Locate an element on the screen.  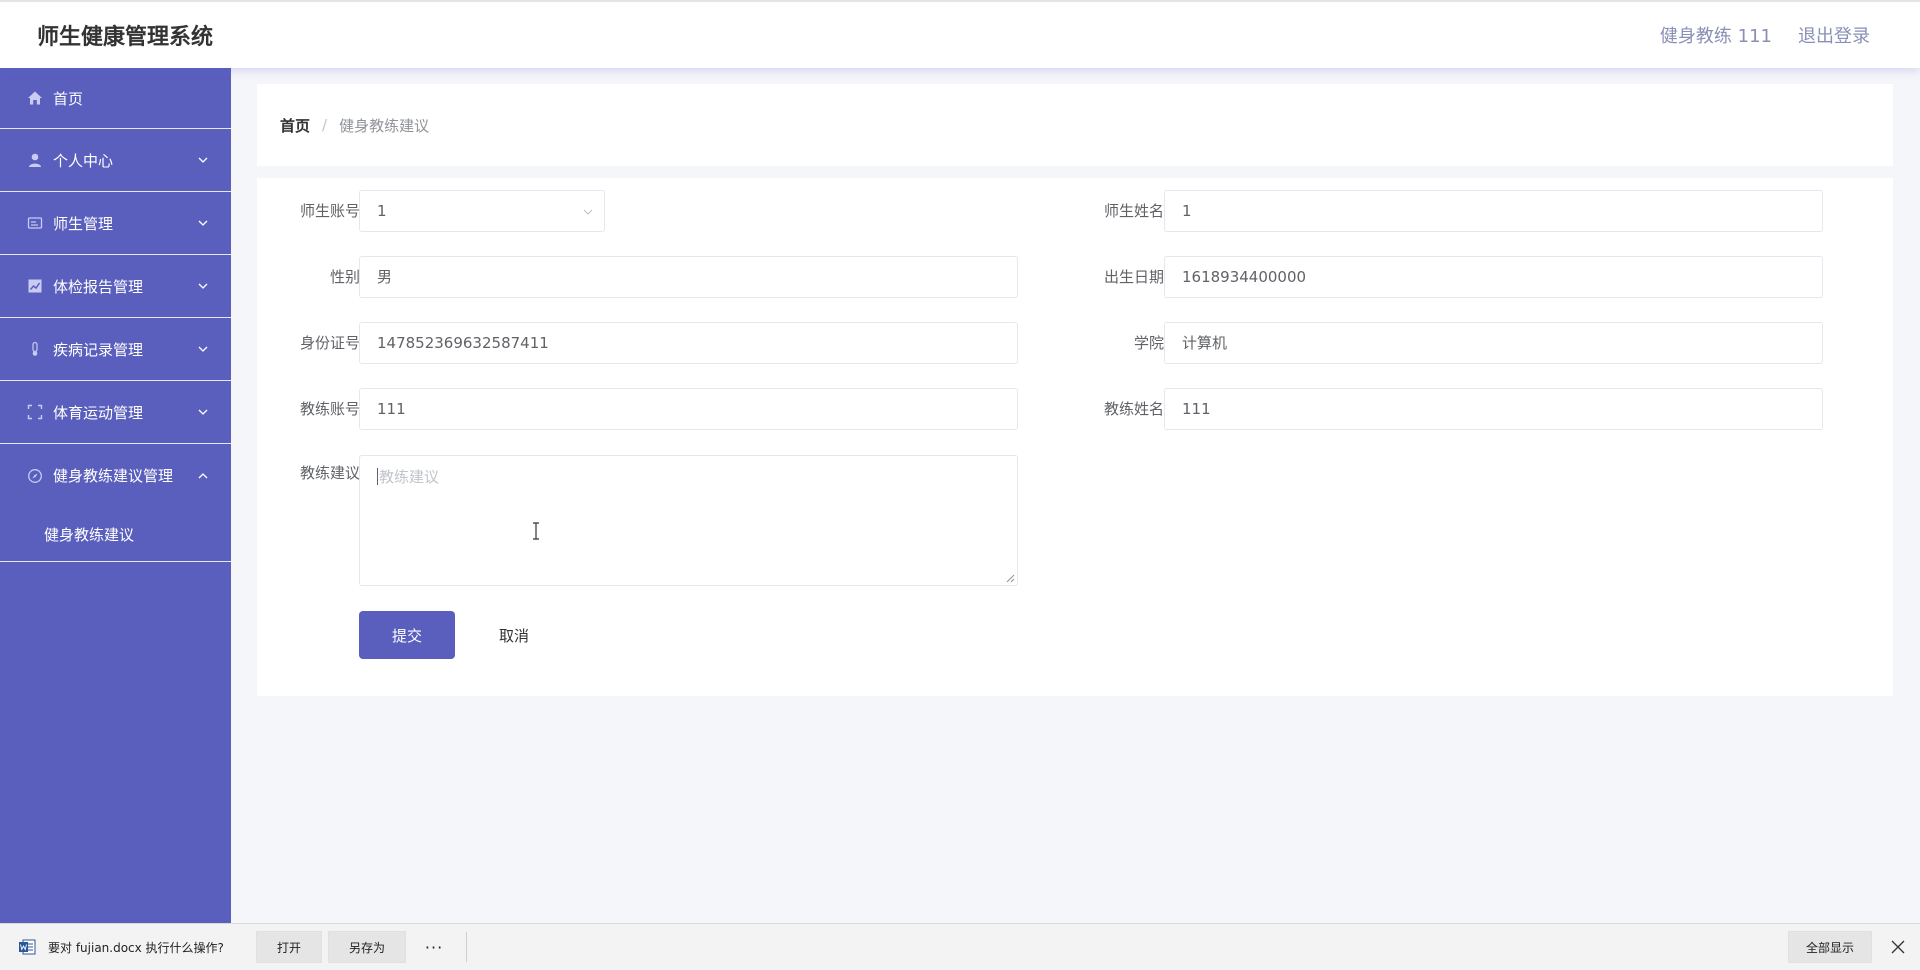
download-prompt: 要对 fujian.docx 执行什么操作? is located at coordinates (136, 947).